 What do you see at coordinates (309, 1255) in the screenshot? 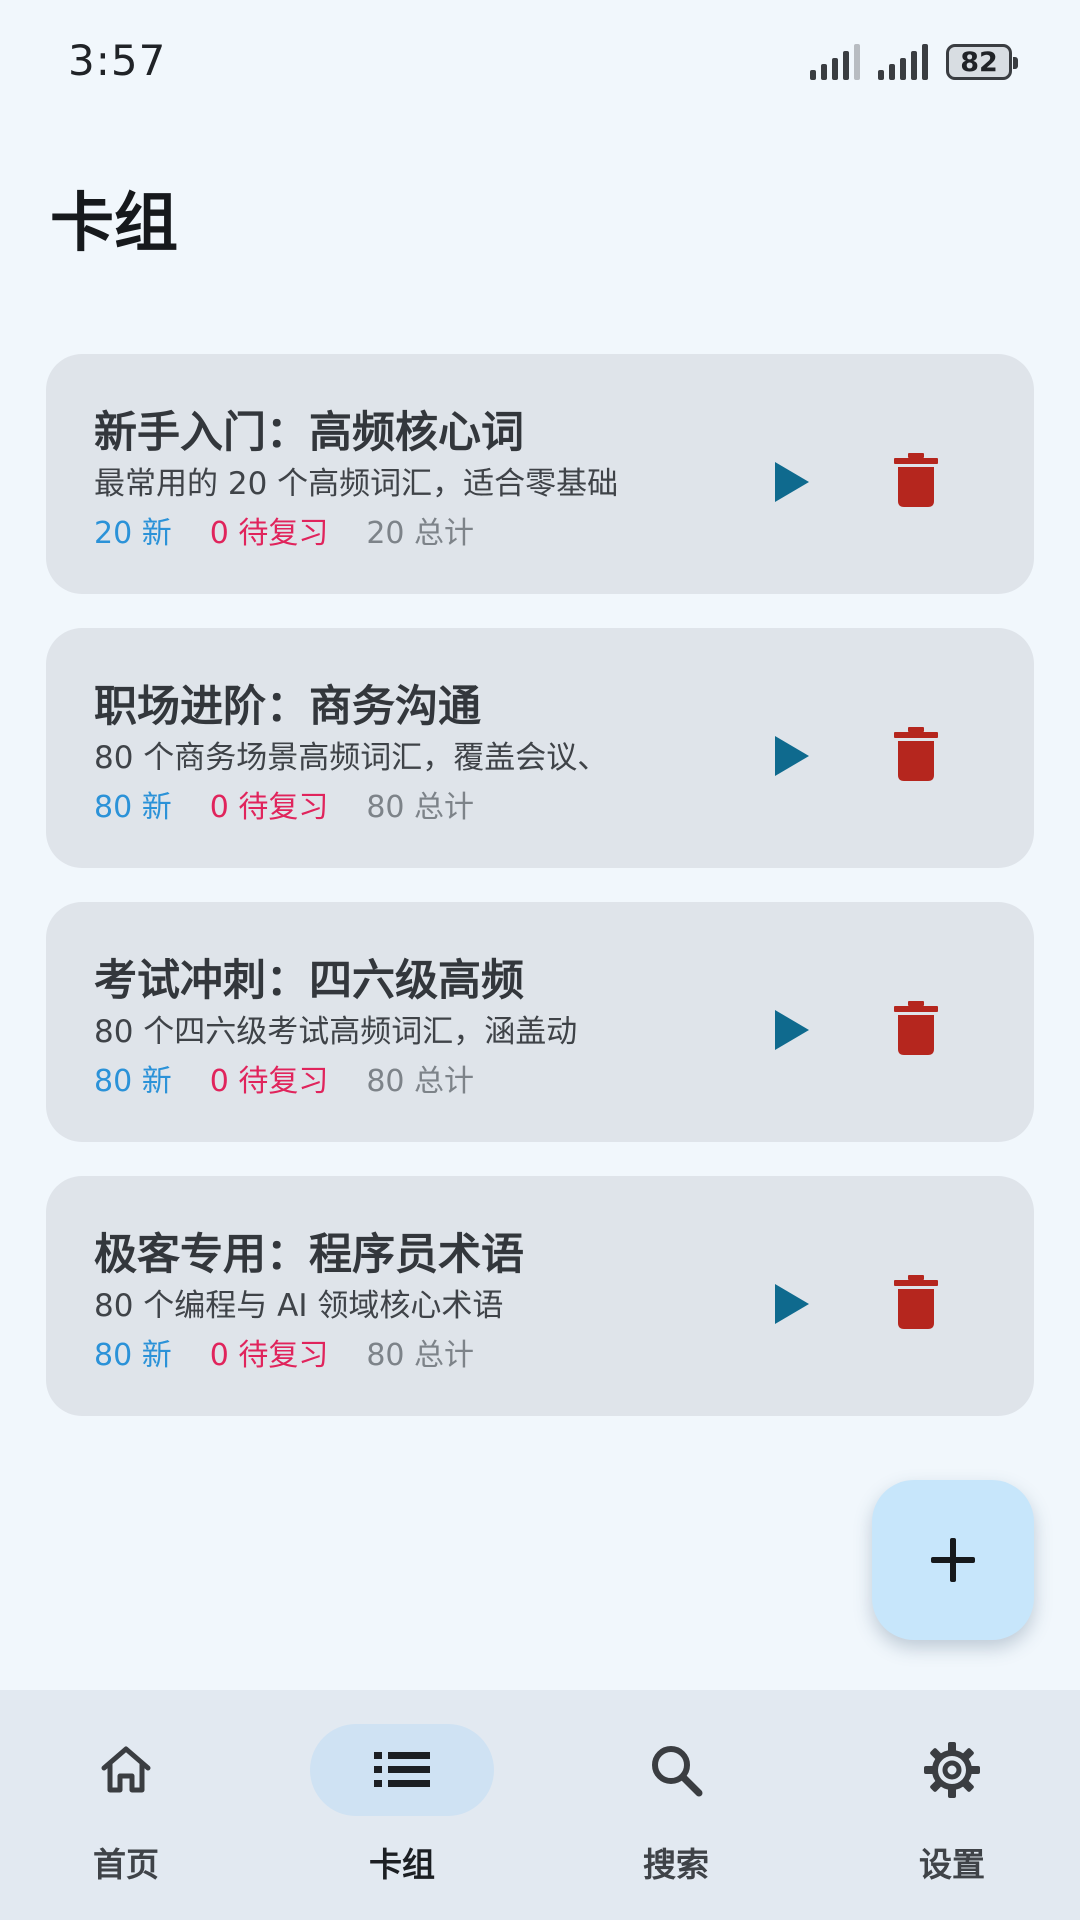
I see `deck-title: 极客专用：程序员术语` at bounding box center [309, 1255].